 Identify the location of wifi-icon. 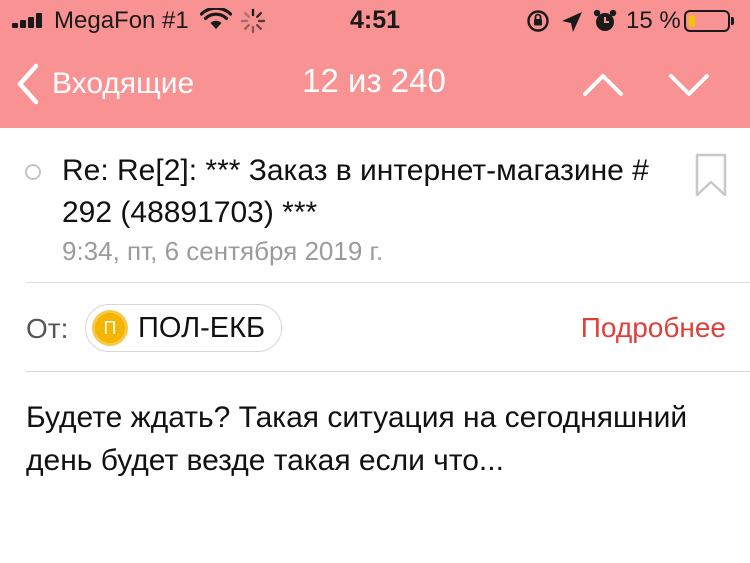
(216, 18).